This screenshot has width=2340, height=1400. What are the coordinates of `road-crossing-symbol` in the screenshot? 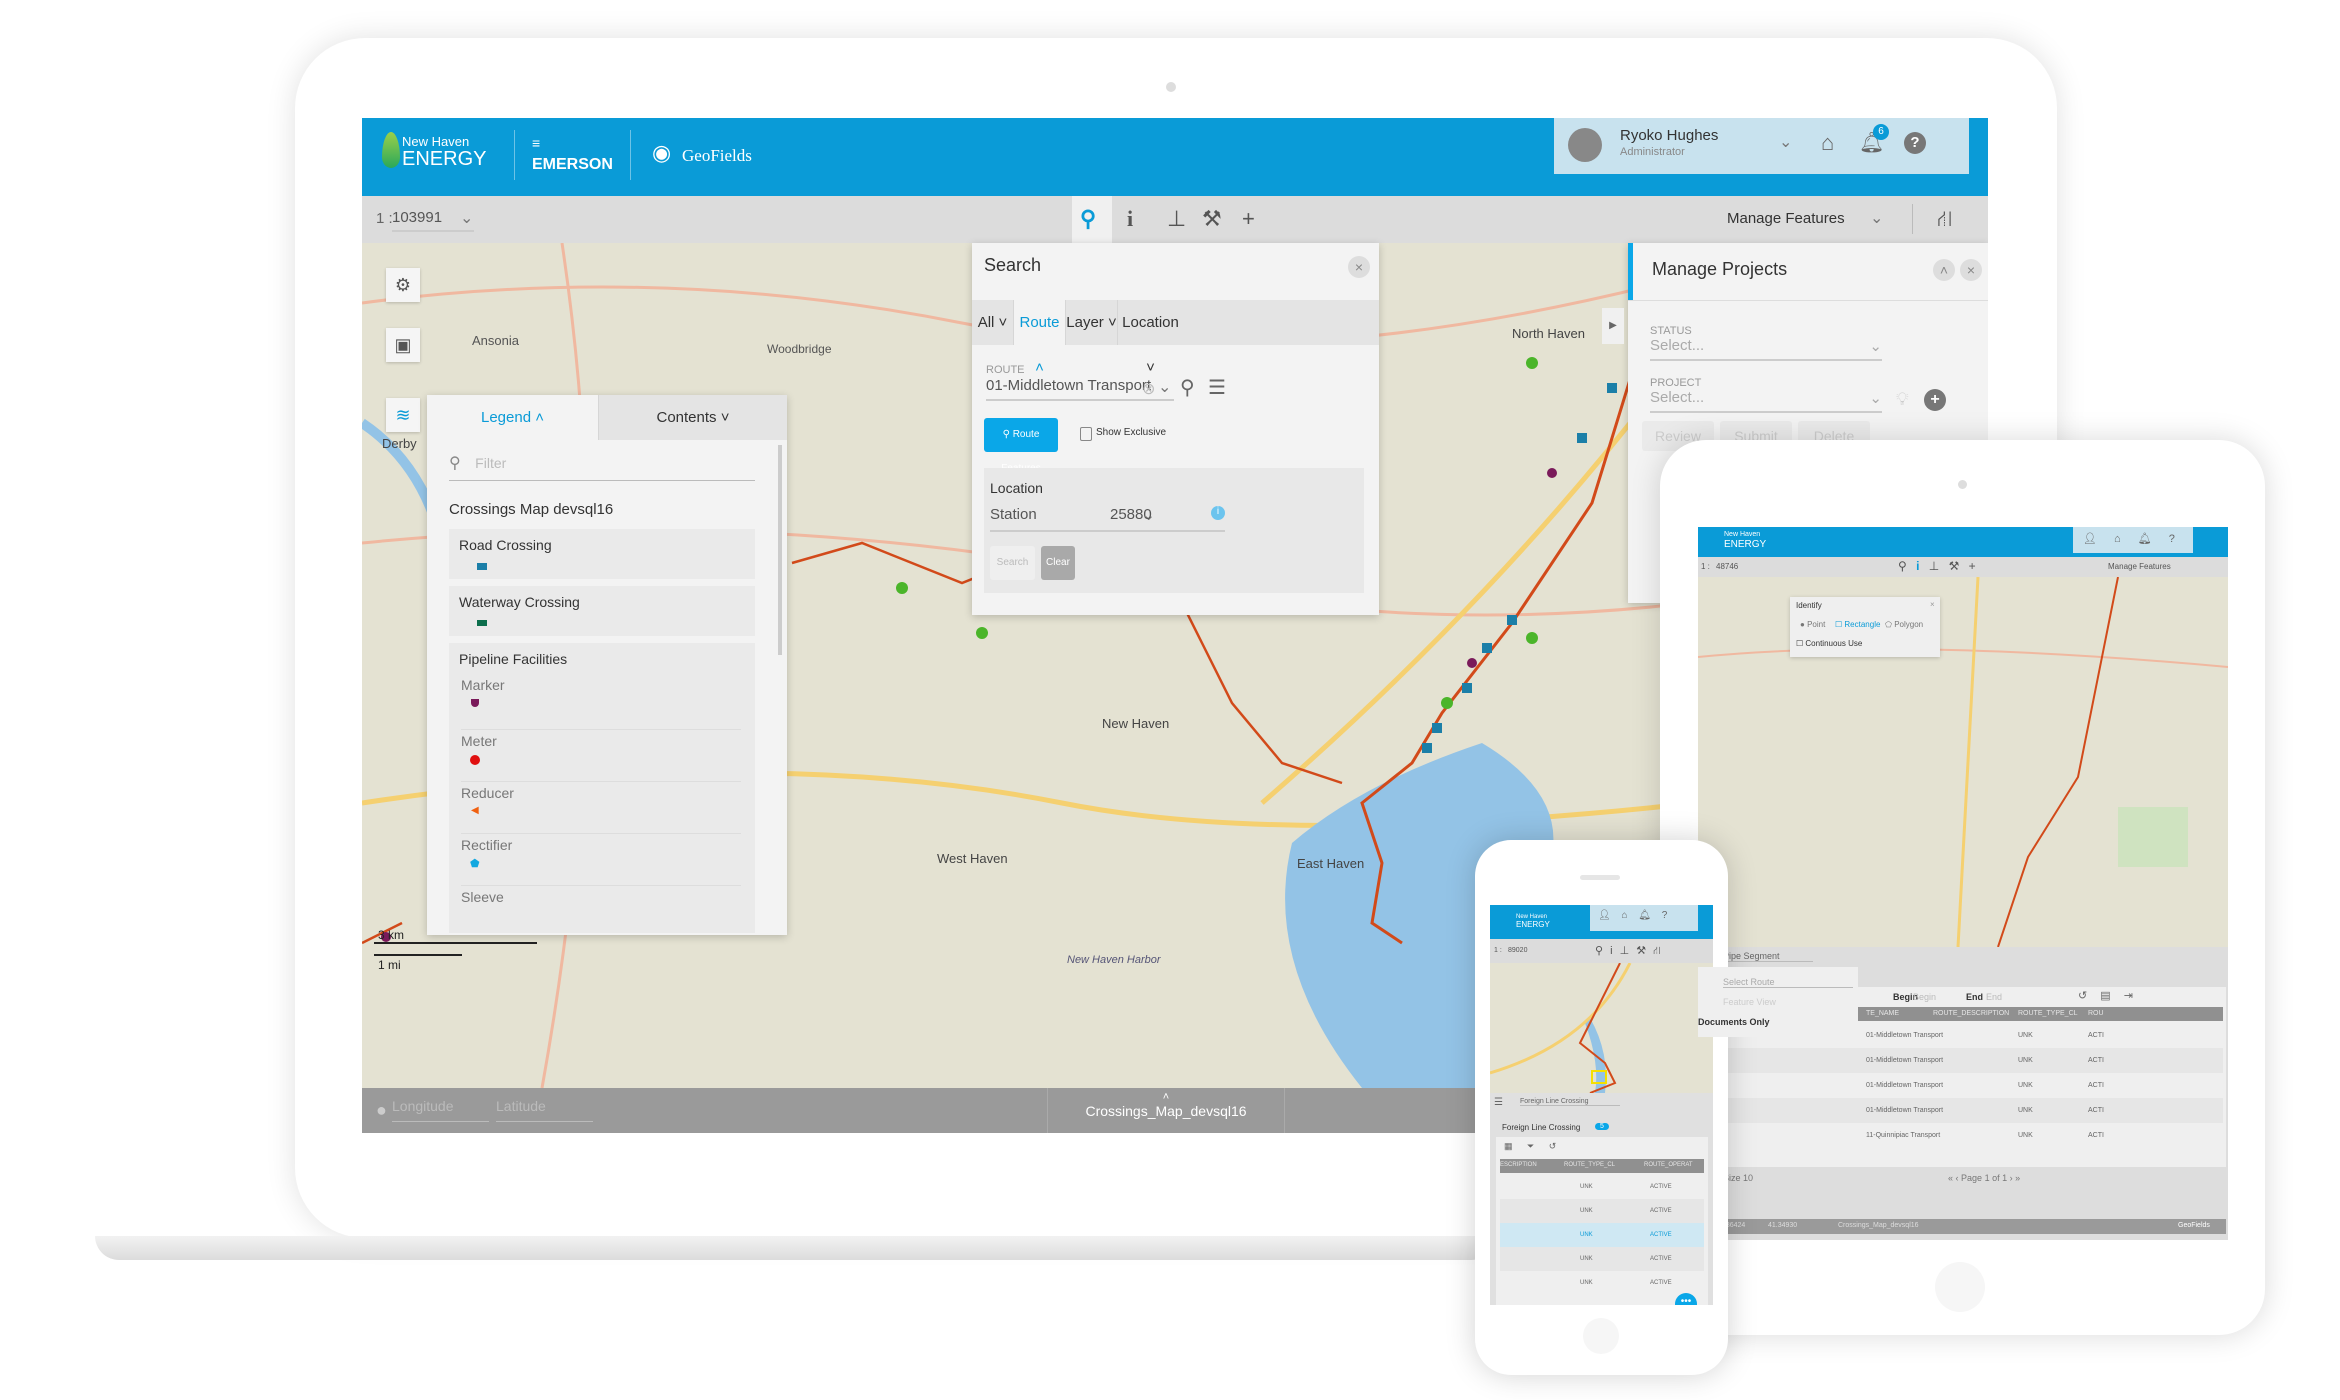 It's located at (482, 566).